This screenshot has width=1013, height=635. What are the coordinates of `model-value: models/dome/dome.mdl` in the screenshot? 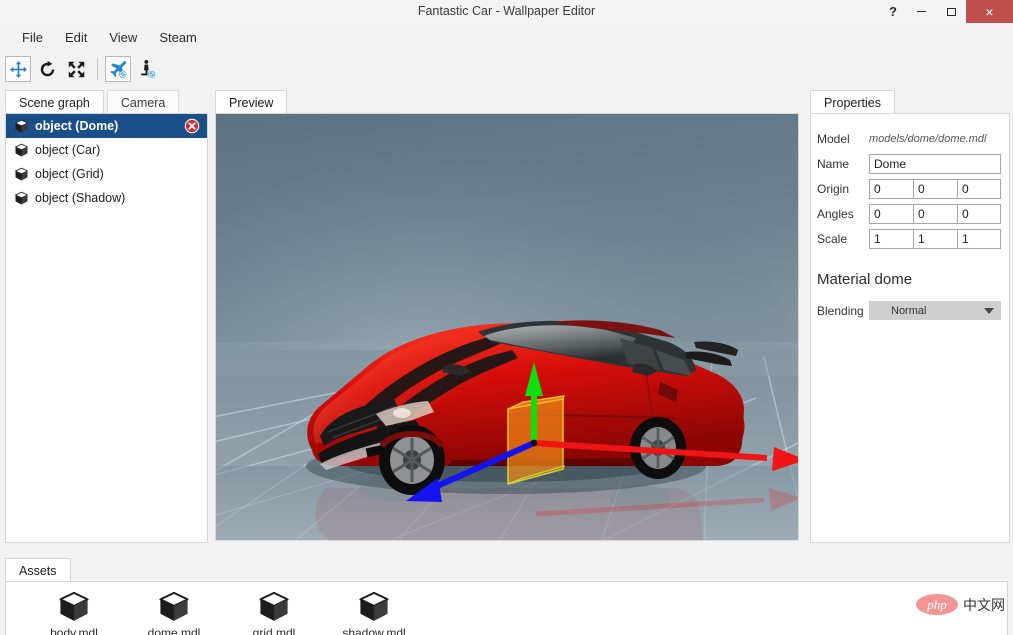 It's located at (928, 138).